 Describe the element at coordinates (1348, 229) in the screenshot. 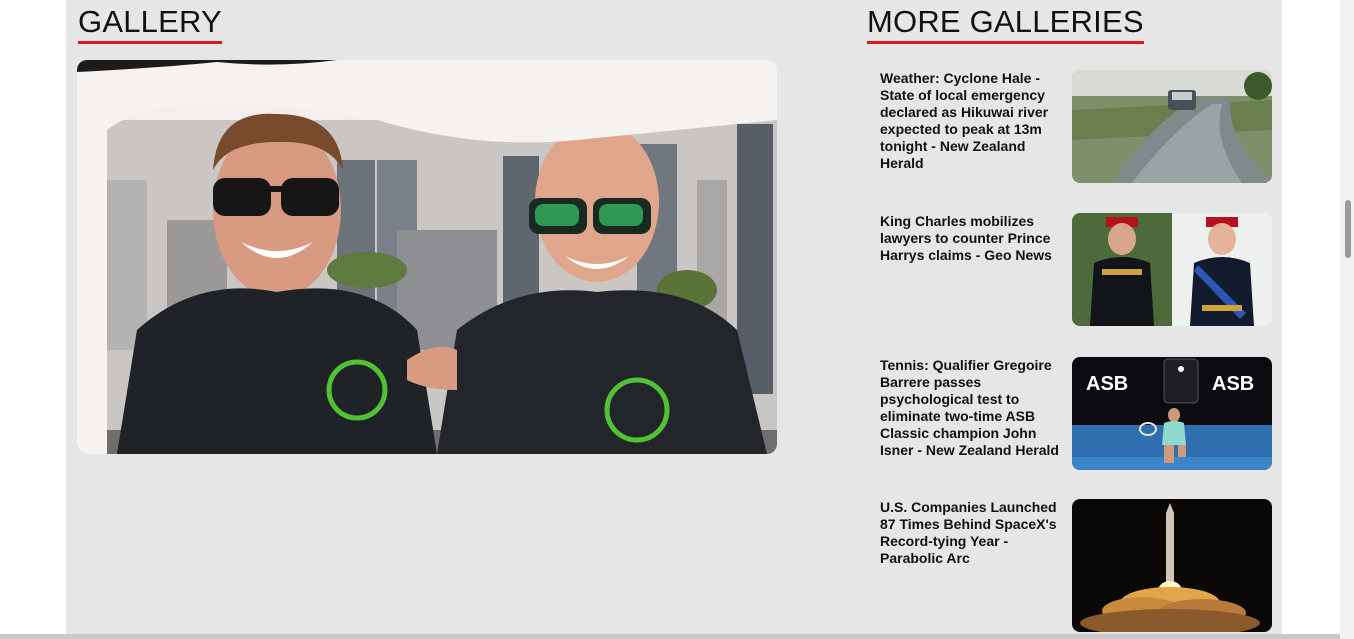

I see `scrollbar-thumb` at that location.